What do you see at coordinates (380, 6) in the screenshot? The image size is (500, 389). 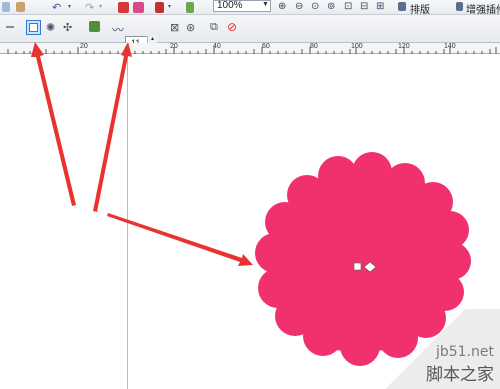 I see `zoom-height-icon: ⊞` at bounding box center [380, 6].